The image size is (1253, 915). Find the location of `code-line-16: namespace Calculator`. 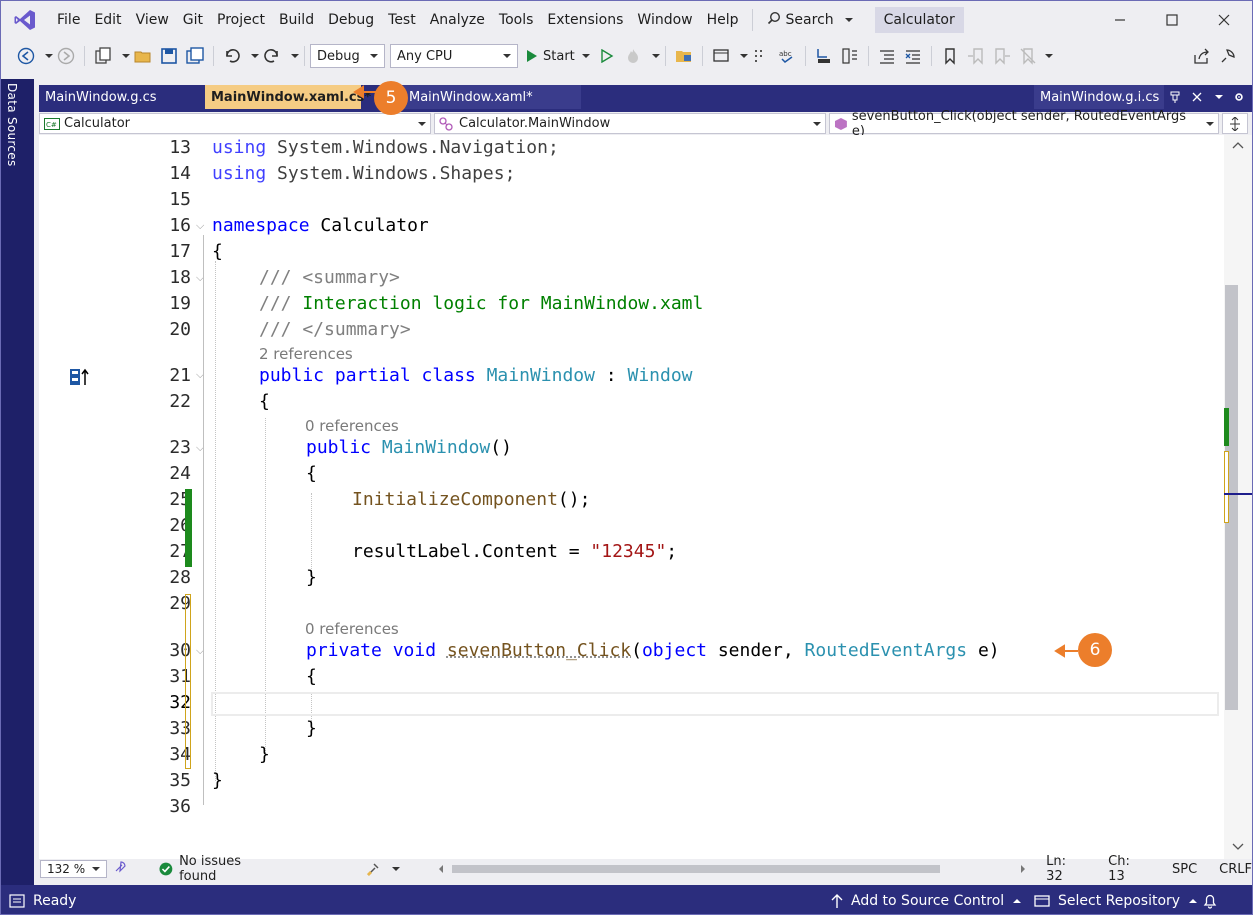

code-line-16: namespace Calculator is located at coordinates (320, 226).